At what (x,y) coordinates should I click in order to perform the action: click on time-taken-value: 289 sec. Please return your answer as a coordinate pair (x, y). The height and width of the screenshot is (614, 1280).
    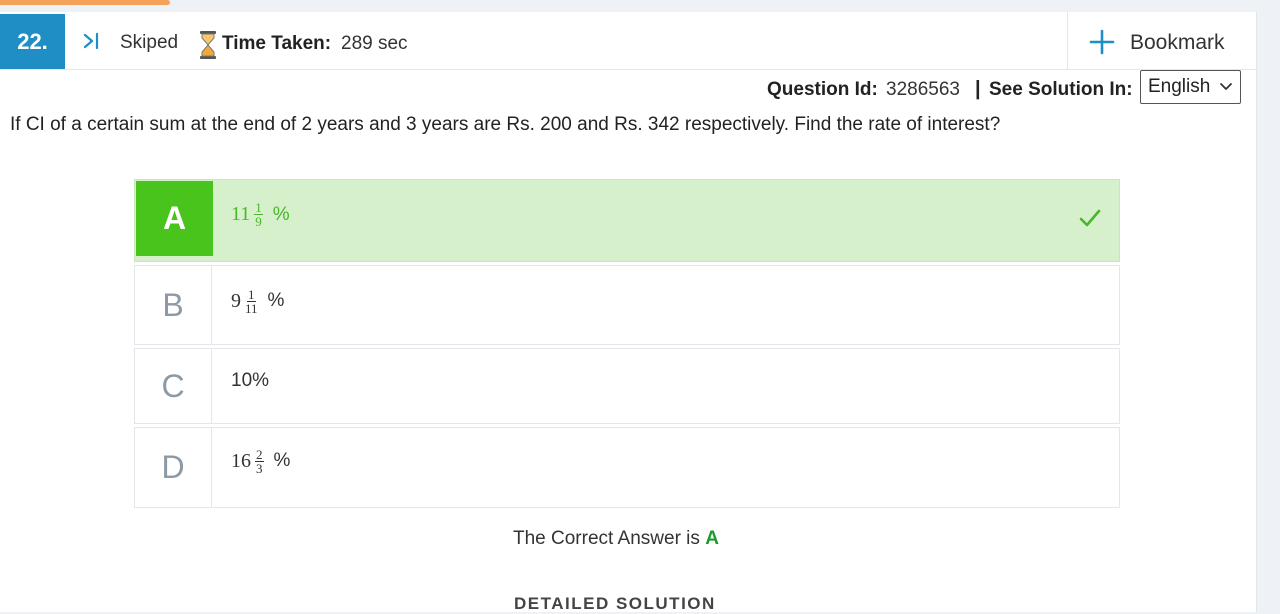
    Looking at the image, I should click on (374, 43).